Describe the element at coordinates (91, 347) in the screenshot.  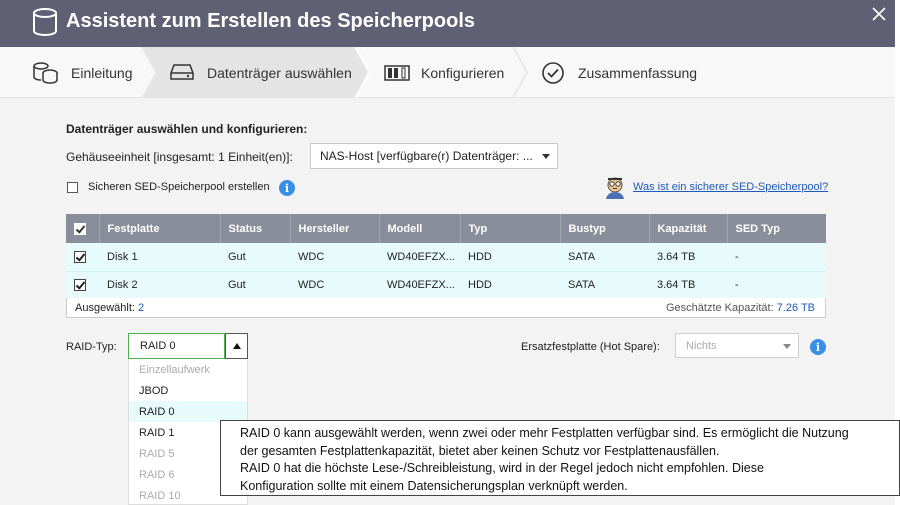
I see `raid-type-label: RAID-Typ:` at that location.